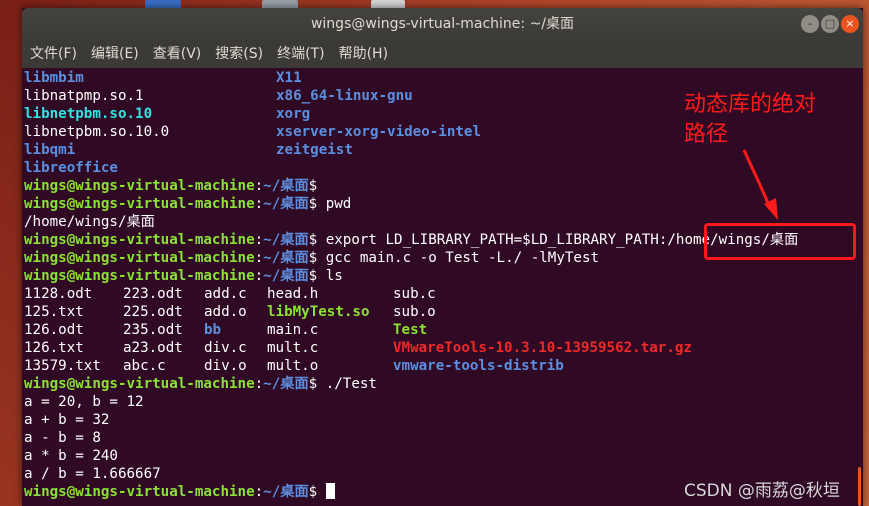 Image resolution: width=869 pixels, height=506 pixels. I want to click on prompt-line: wings@wings-virtual-machine:~/桌面$ pwd, so click(187, 204).